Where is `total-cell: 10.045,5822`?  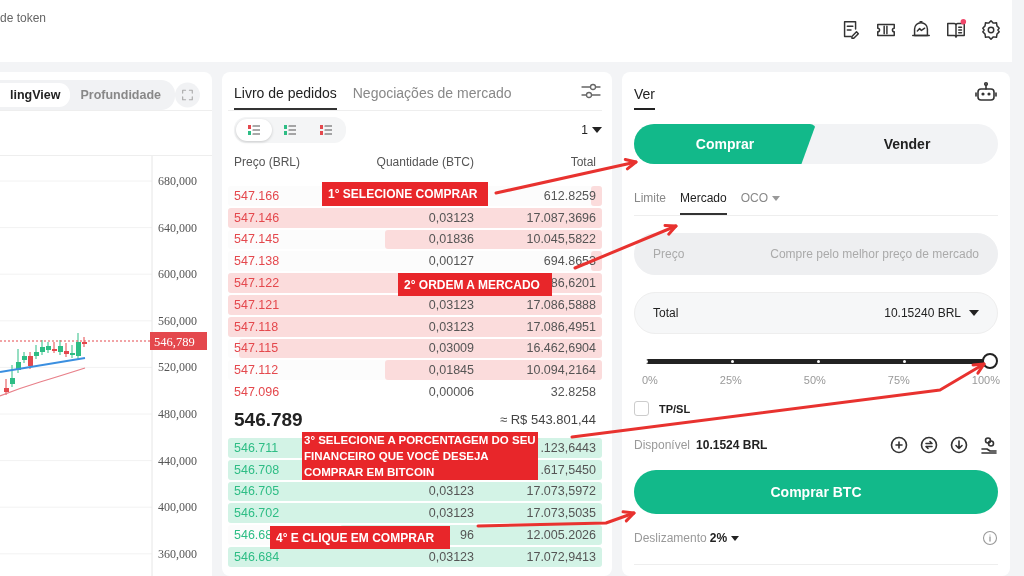
total-cell: 10.045,5822 is located at coordinates (561, 239).